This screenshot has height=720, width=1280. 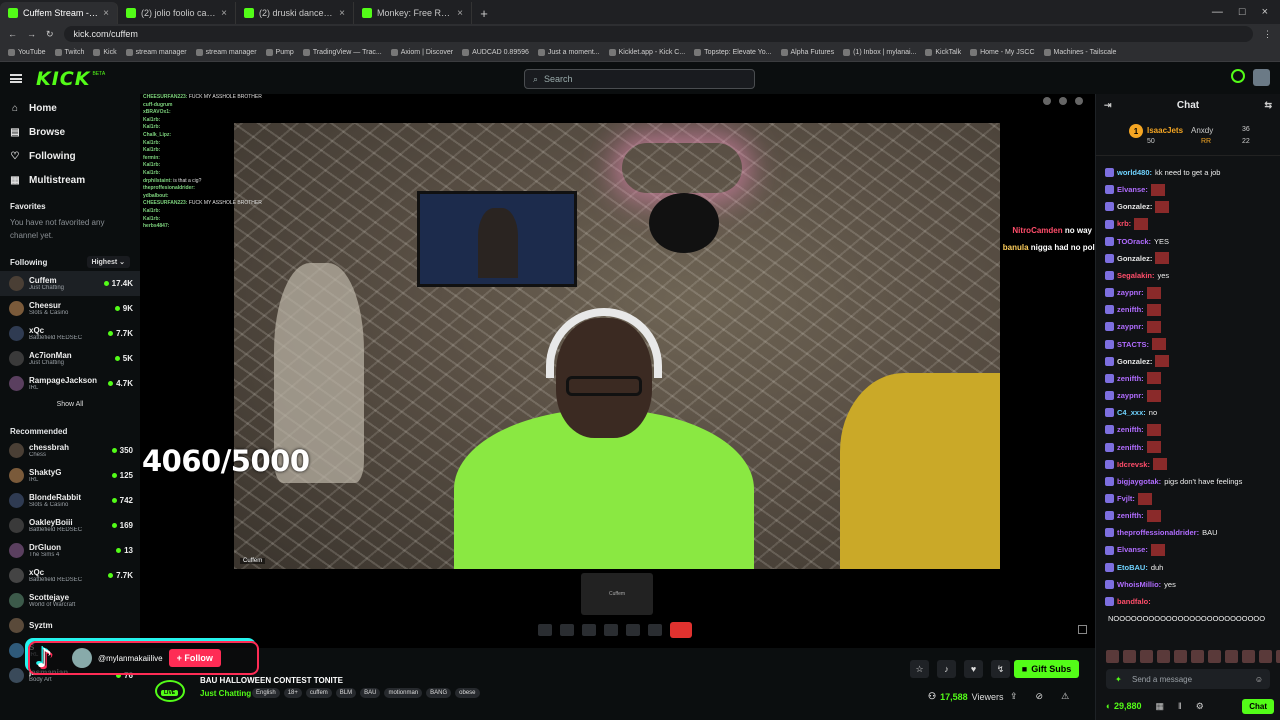 I want to click on sort-dropdown: Highest ⌄, so click(x=108, y=262).